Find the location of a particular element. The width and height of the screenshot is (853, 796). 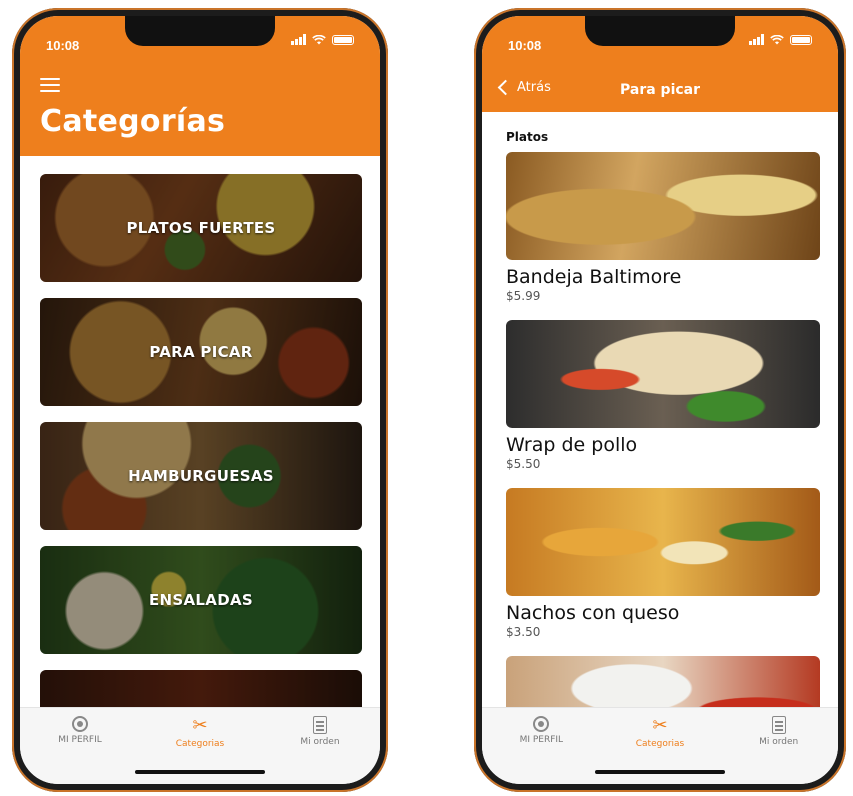

category-label: HAMBURGUESAS is located at coordinates (201, 476).